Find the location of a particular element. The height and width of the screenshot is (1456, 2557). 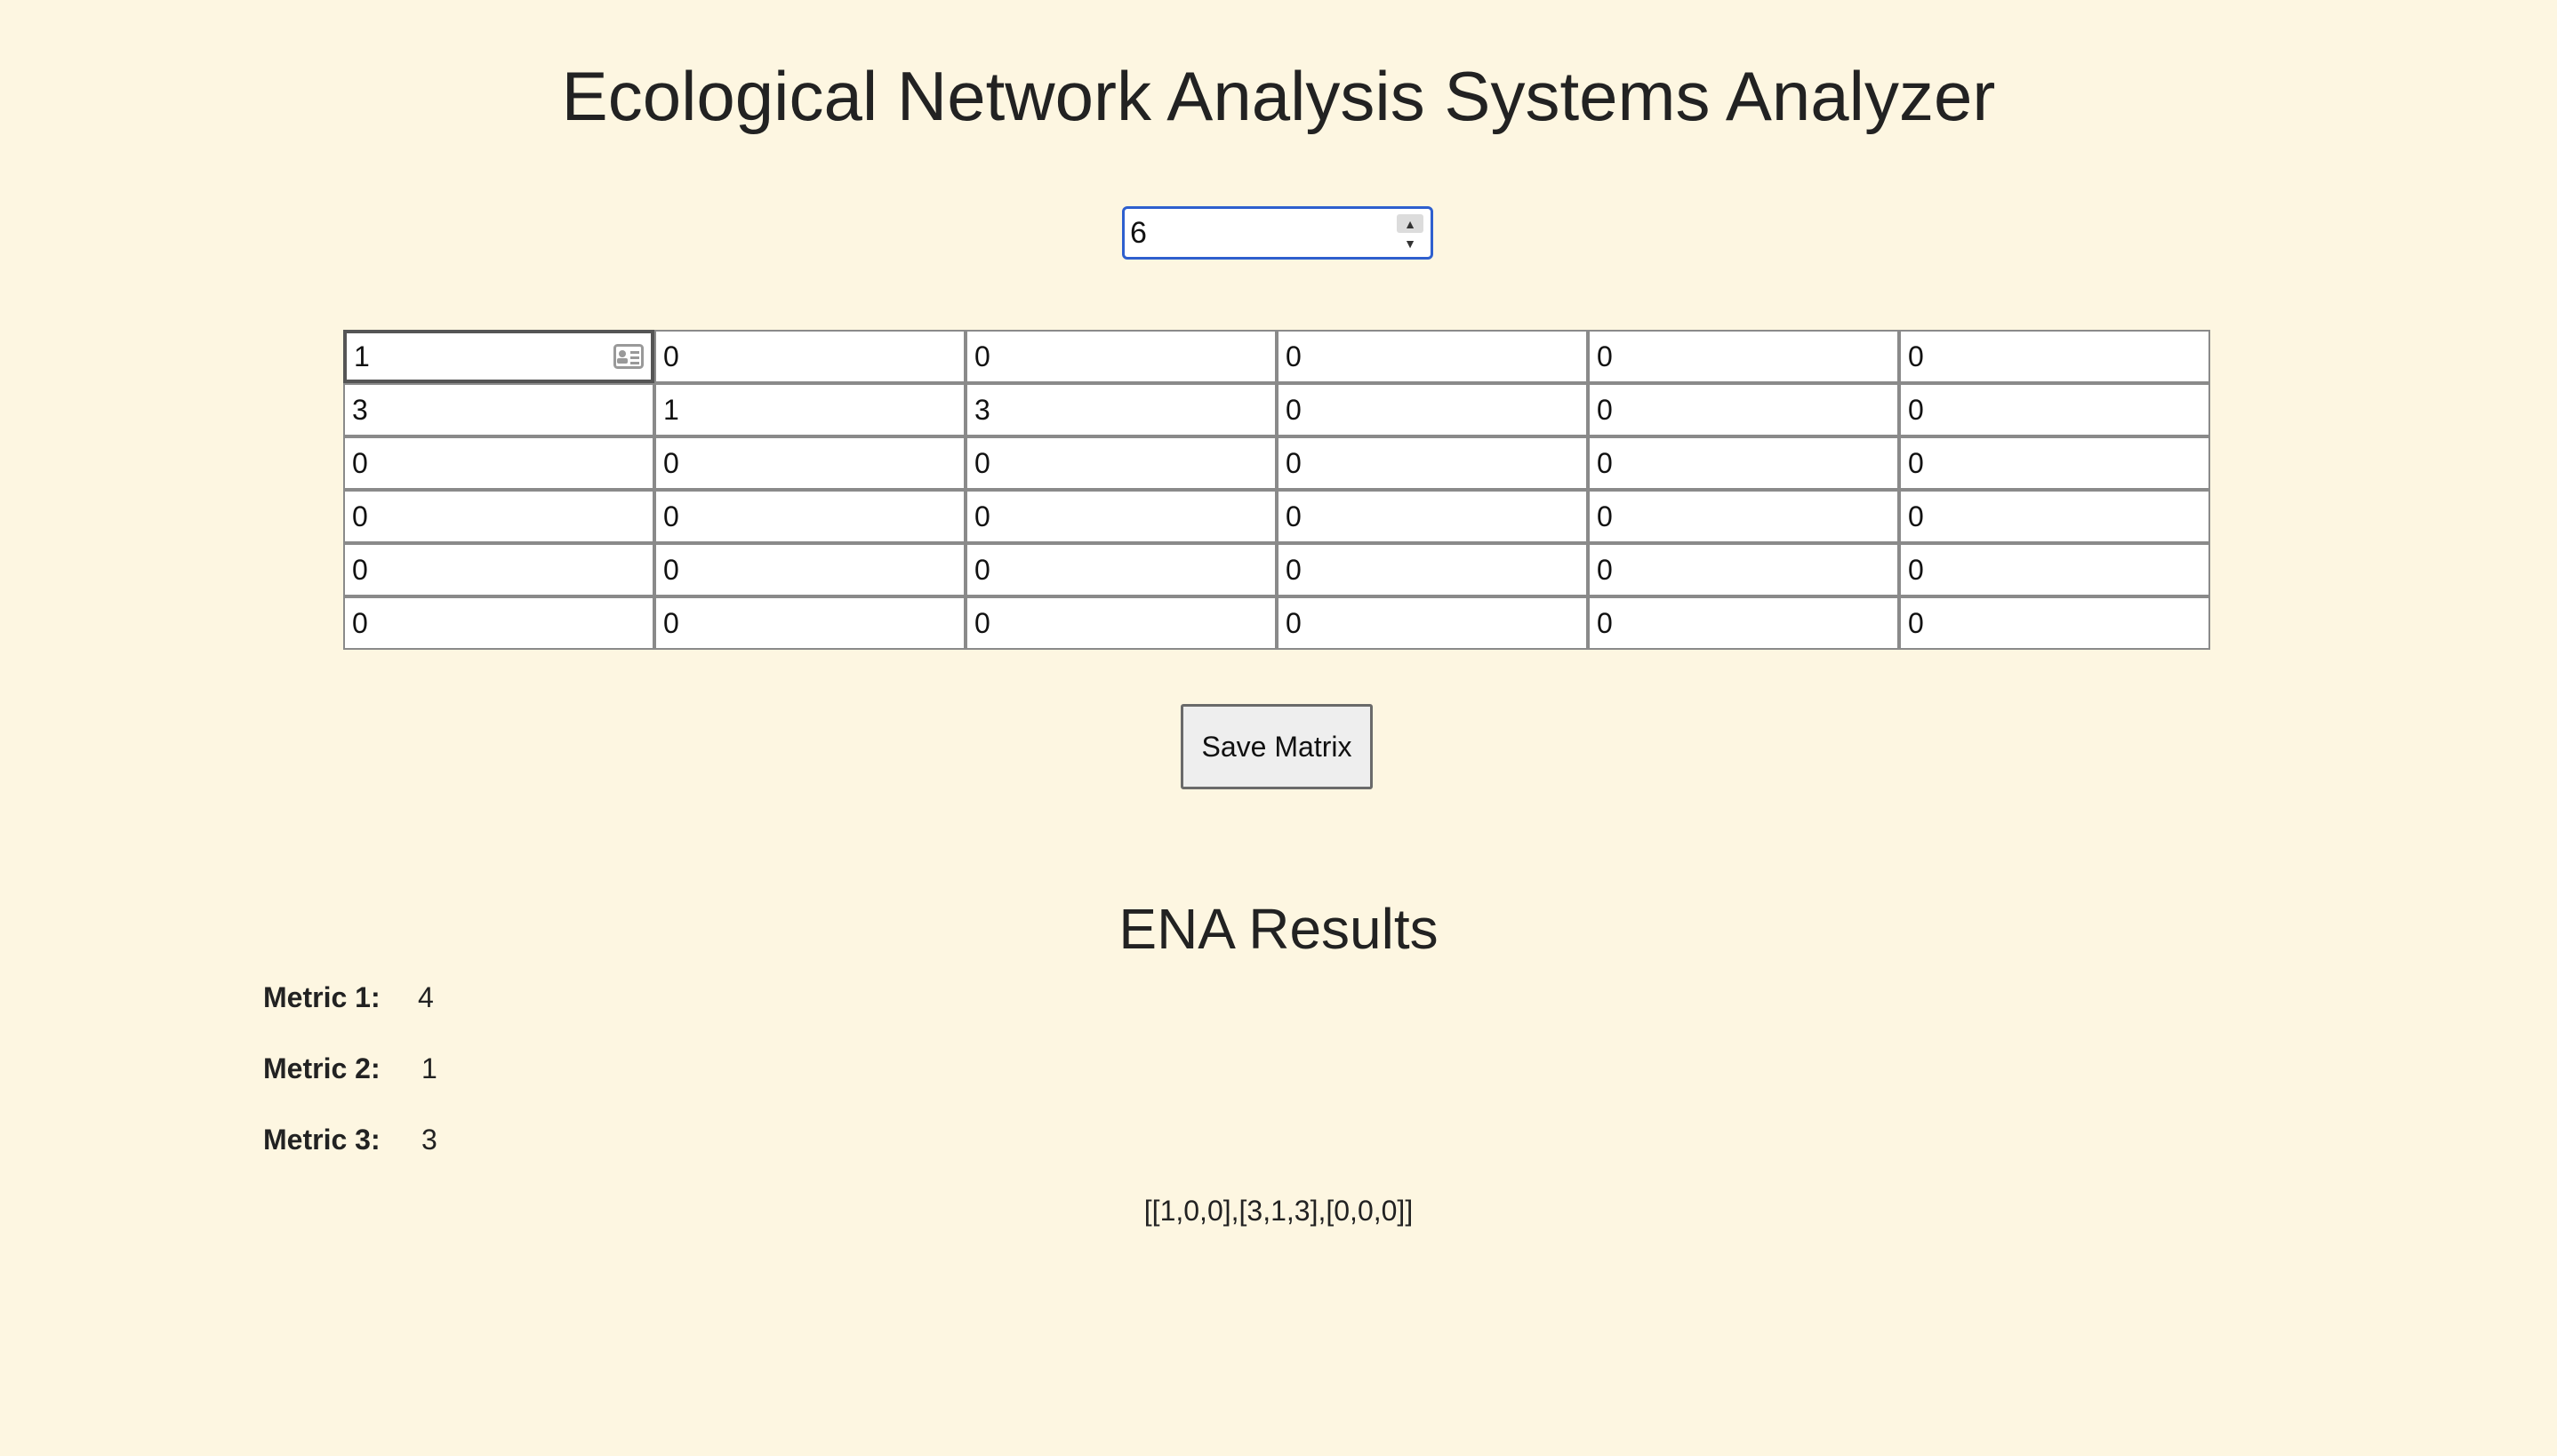

matrix-size-input is located at coordinates (1257, 232).